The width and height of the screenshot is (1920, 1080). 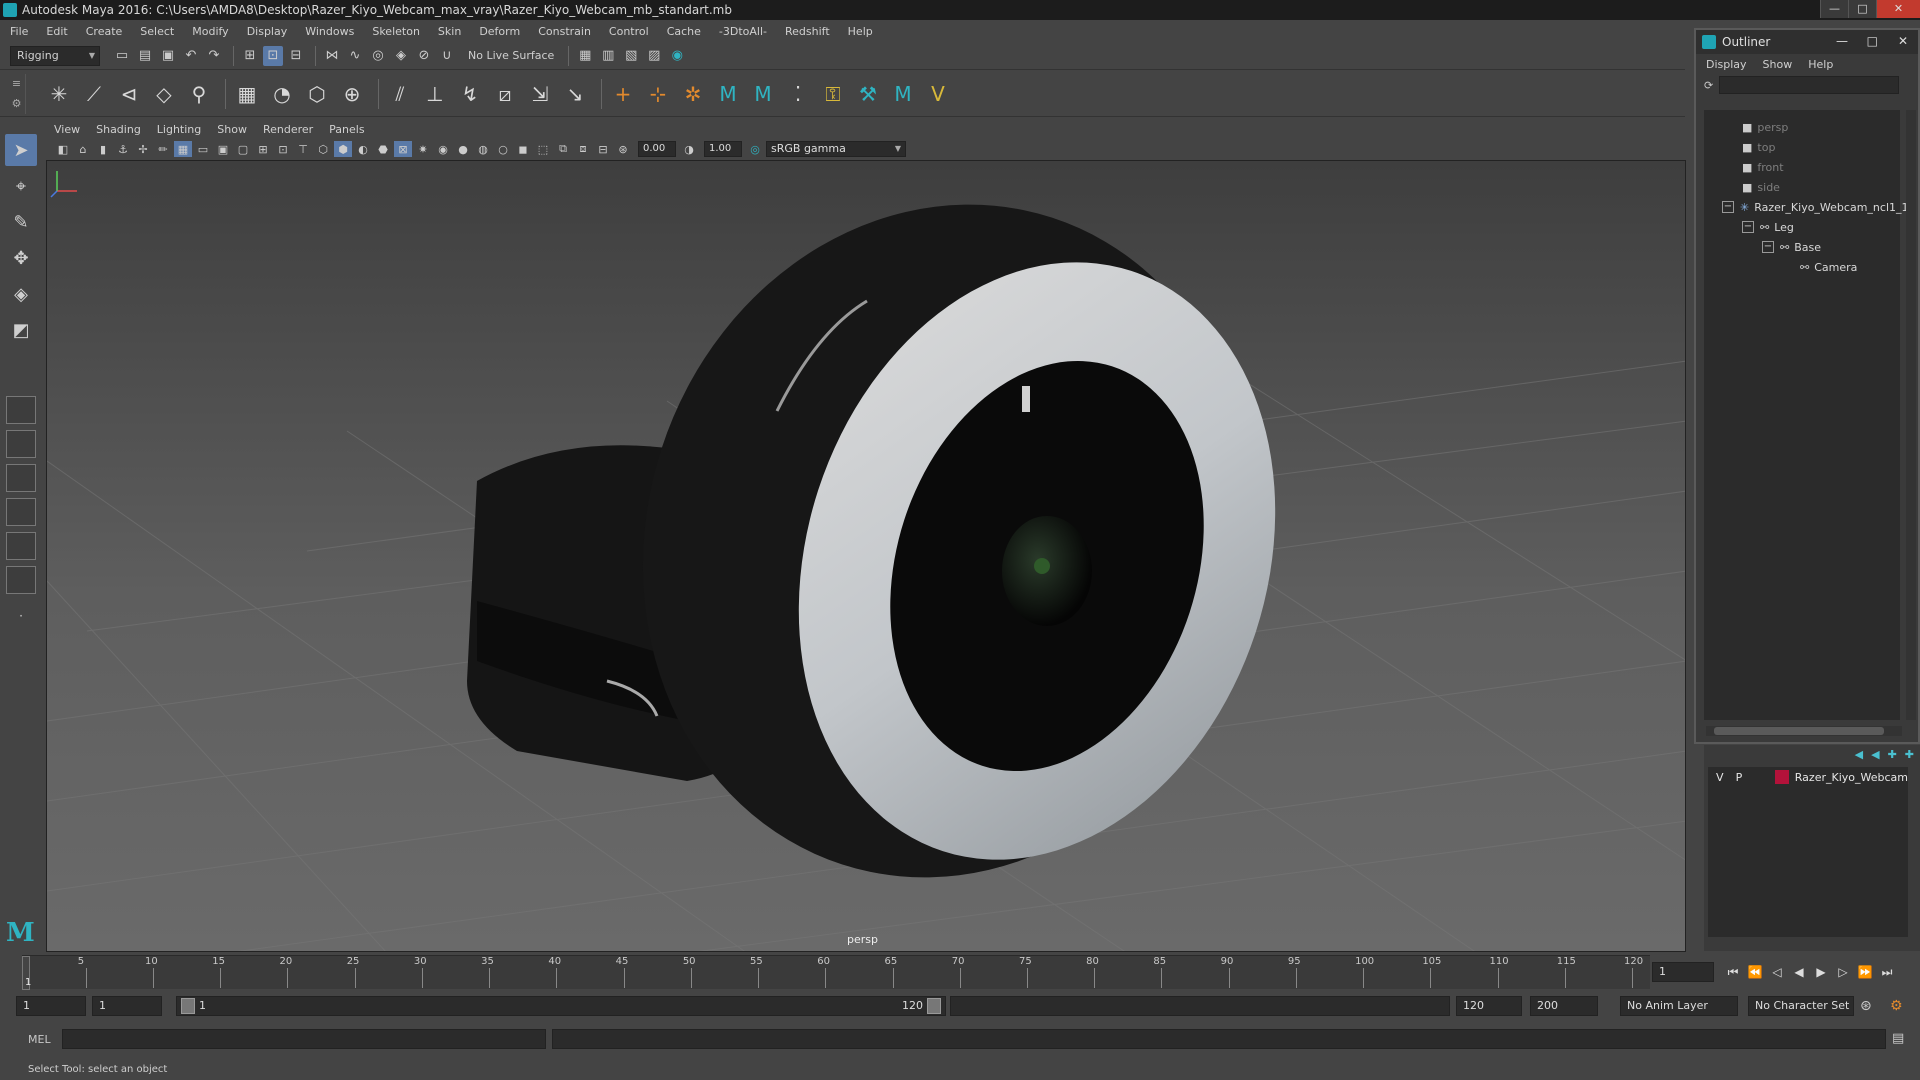 I want to click on four-view-layout-icon, so click(x=21, y=444).